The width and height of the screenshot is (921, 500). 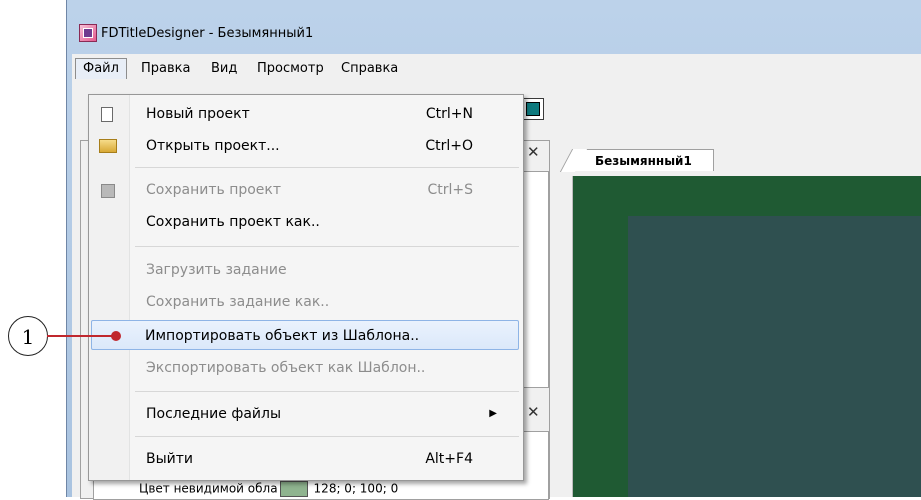 What do you see at coordinates (494, 34) in the screenshot?
I see `title-bar: FDTitleDesigner - Безымянный1` at bounding box center [494, 34].